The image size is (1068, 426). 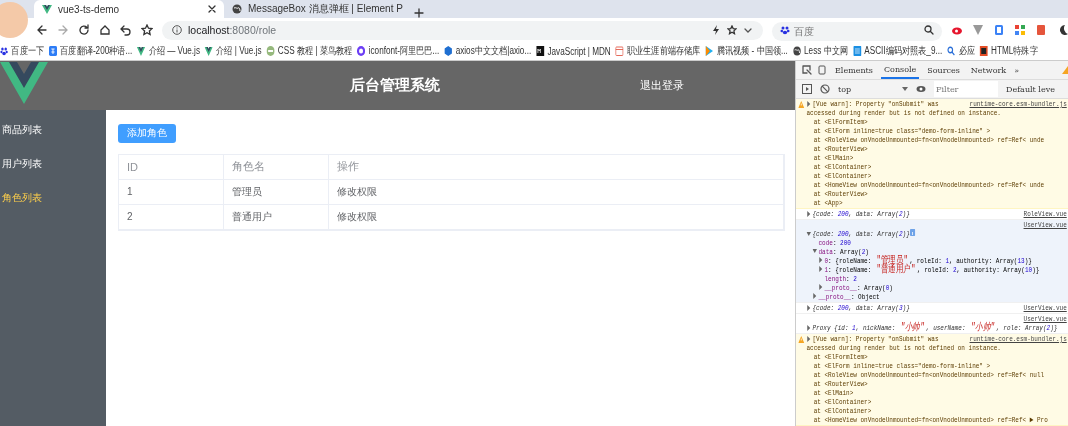 I want to click on logout-link: 退出登录, so click(x=662, y=85).